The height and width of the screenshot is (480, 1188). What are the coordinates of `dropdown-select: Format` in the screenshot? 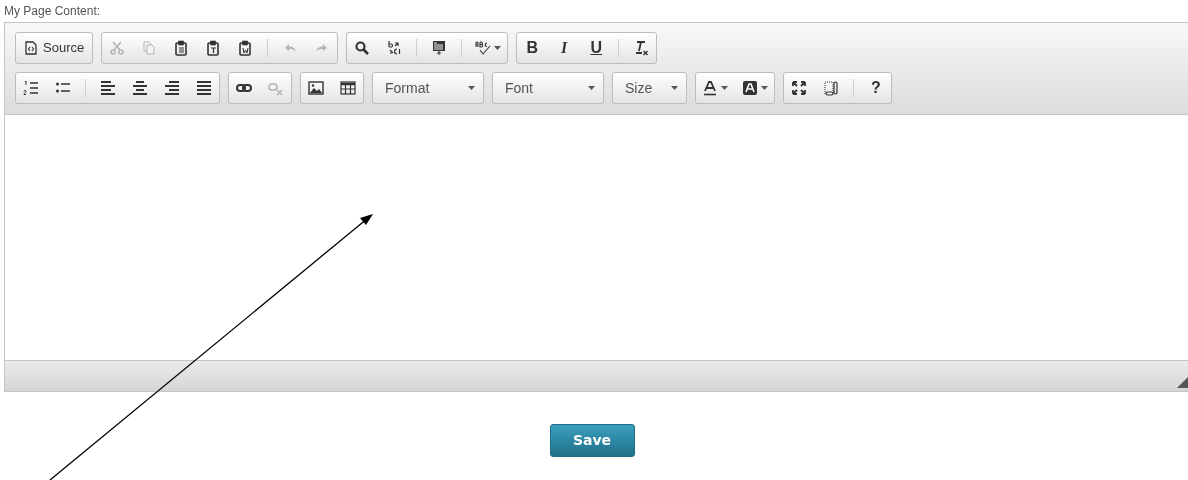 It's located at (428, 88).